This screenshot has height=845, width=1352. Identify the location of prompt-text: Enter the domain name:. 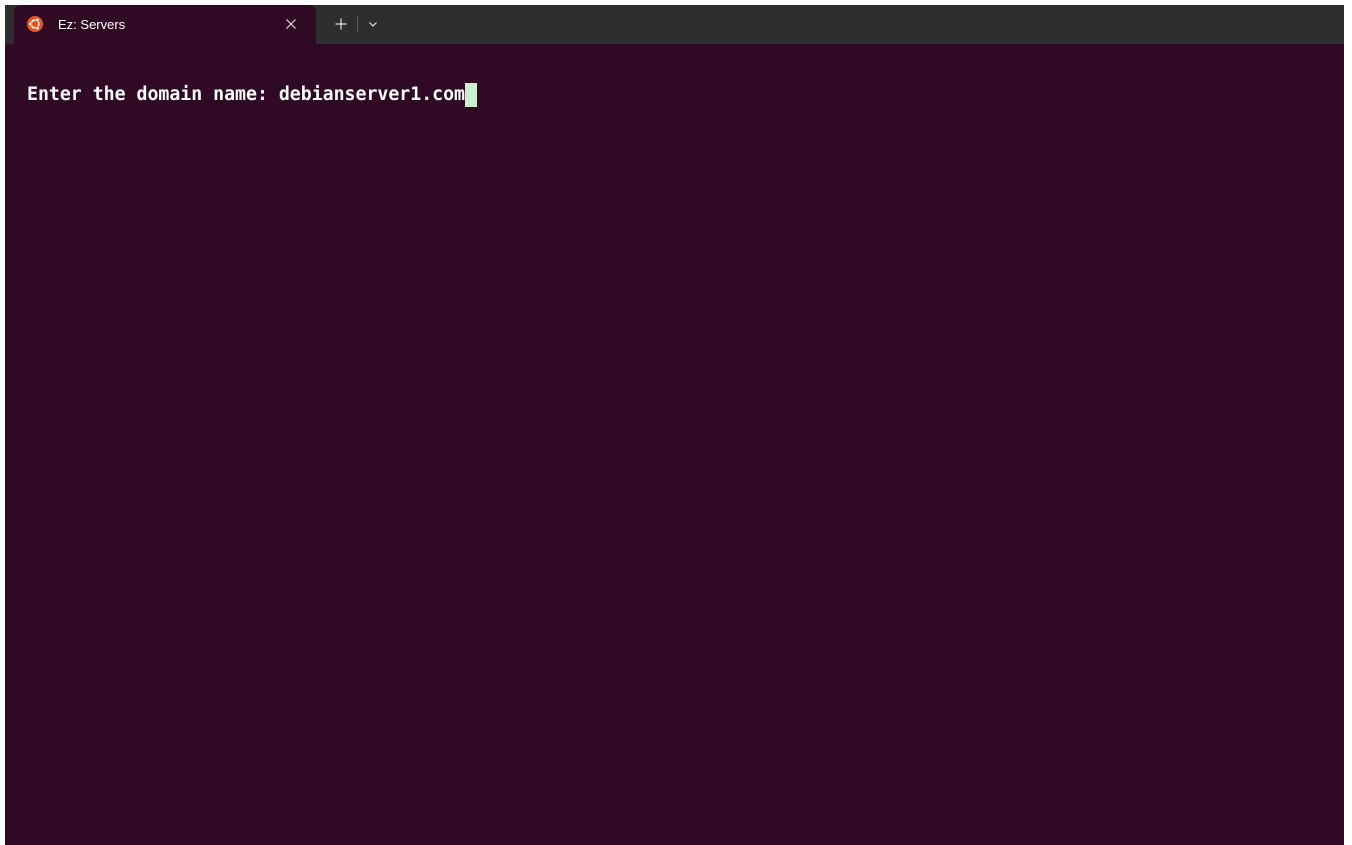
(153, 94).